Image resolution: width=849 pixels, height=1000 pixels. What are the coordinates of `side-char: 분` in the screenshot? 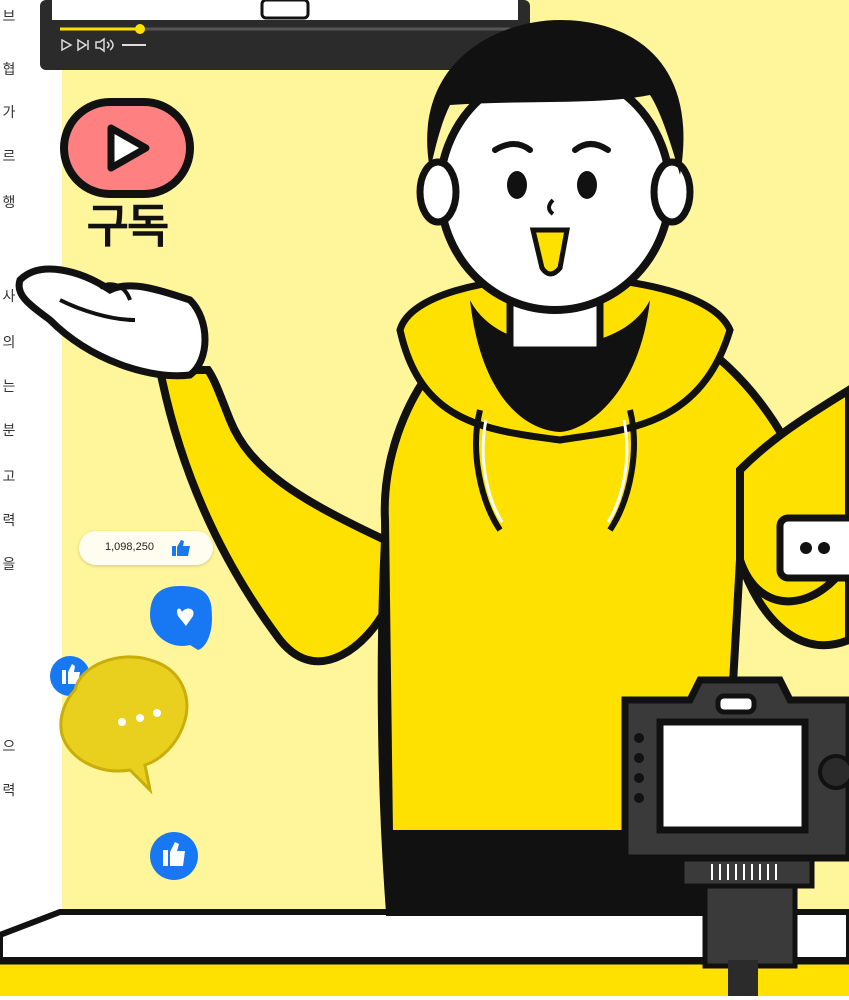 It's located at (9, 431).